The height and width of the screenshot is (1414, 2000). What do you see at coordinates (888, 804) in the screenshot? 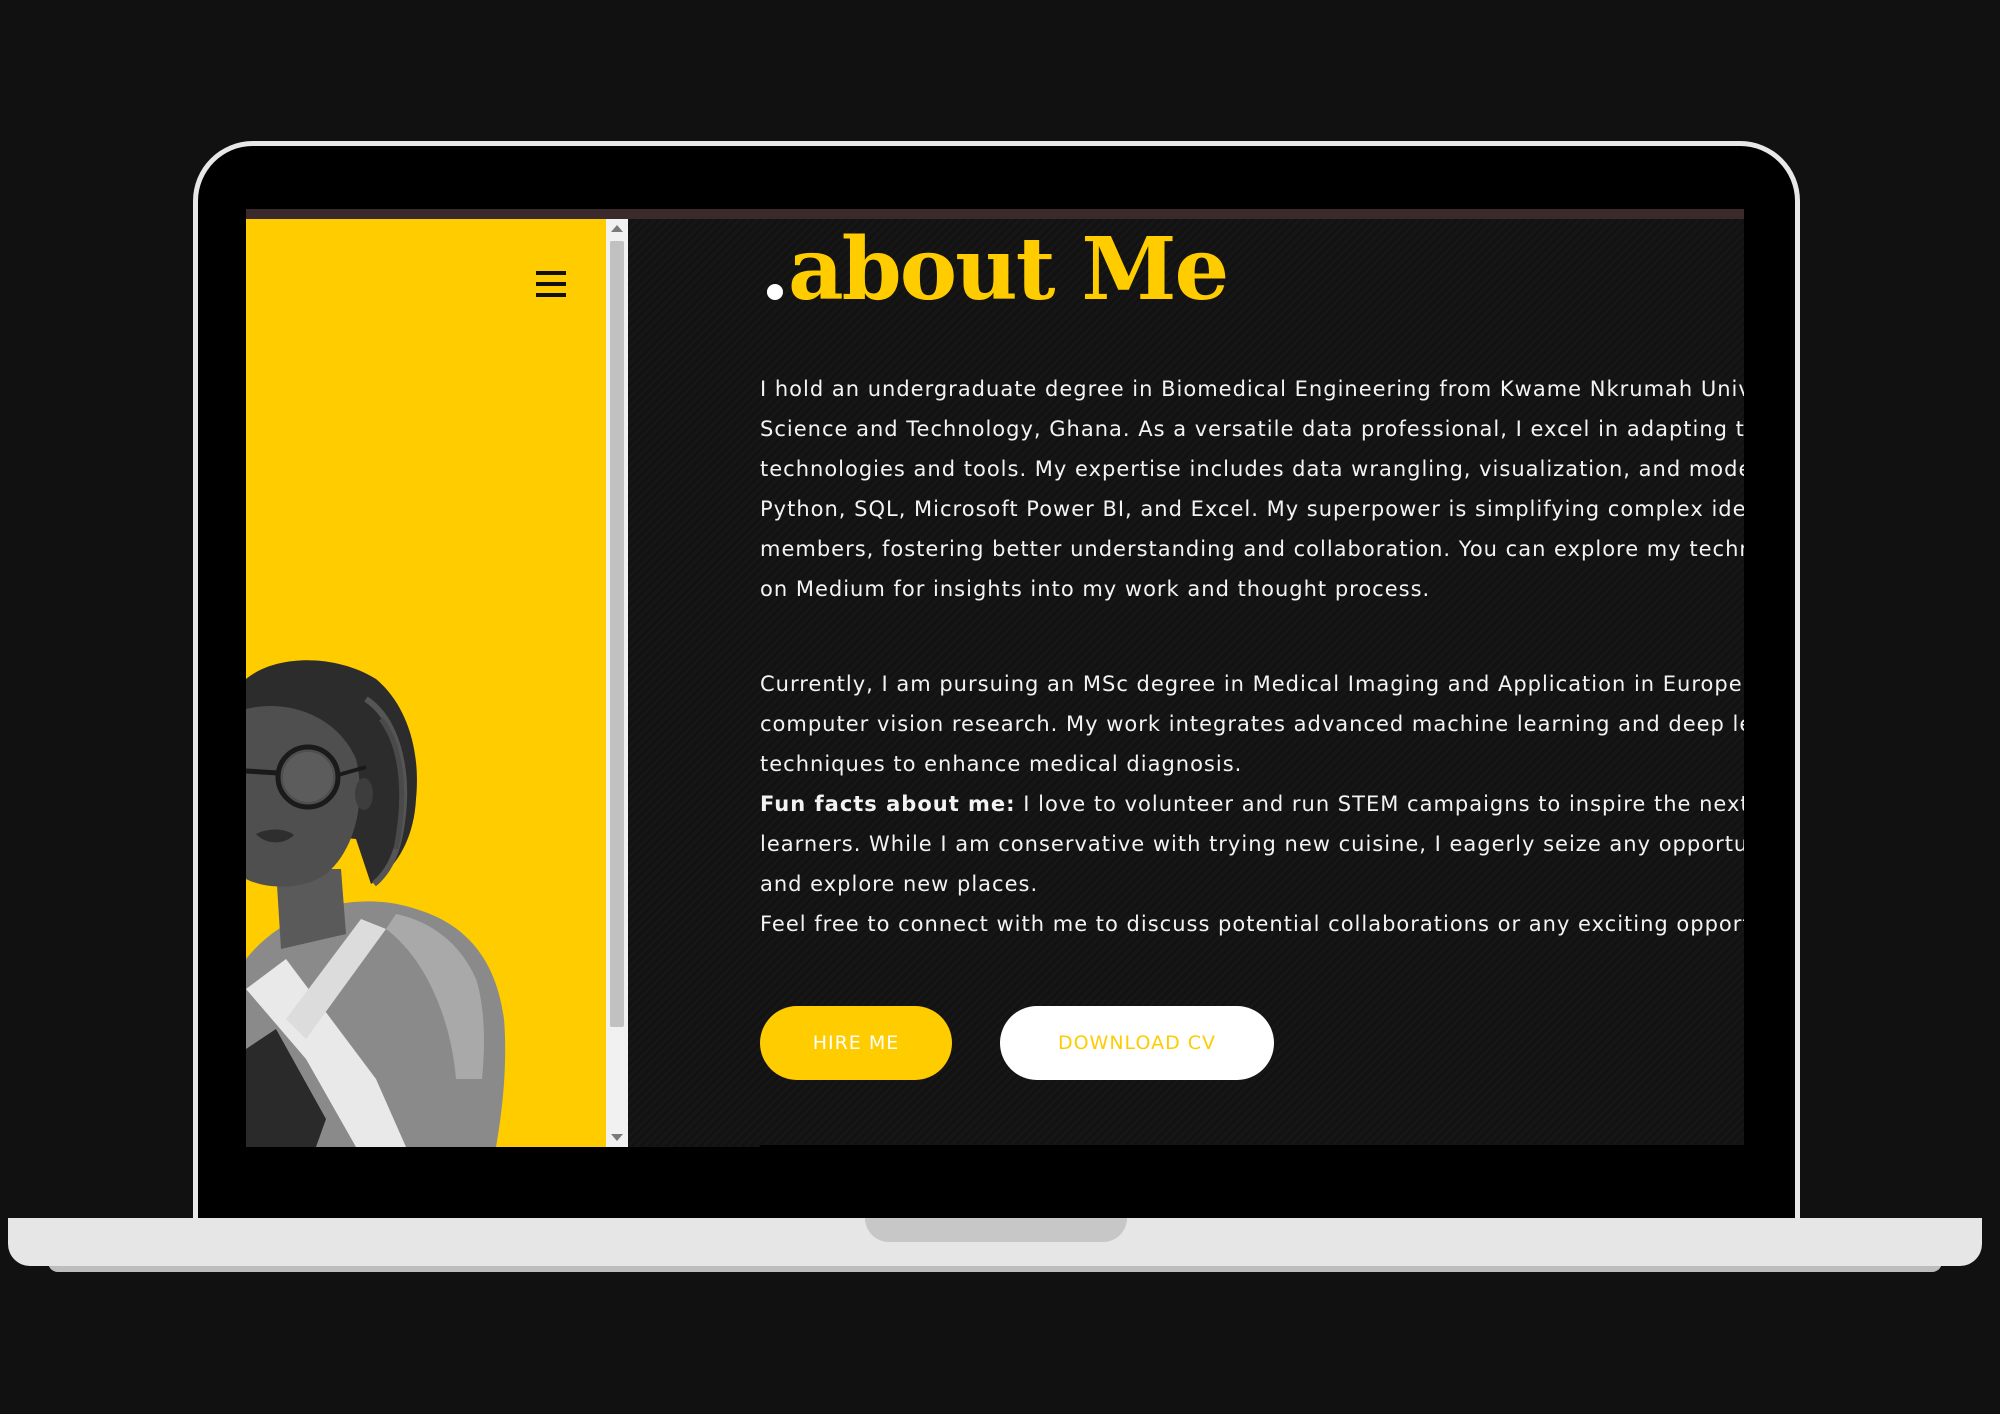
I see `fun-facts-label: Fun facts about me:` at bounding box center [888, 804].